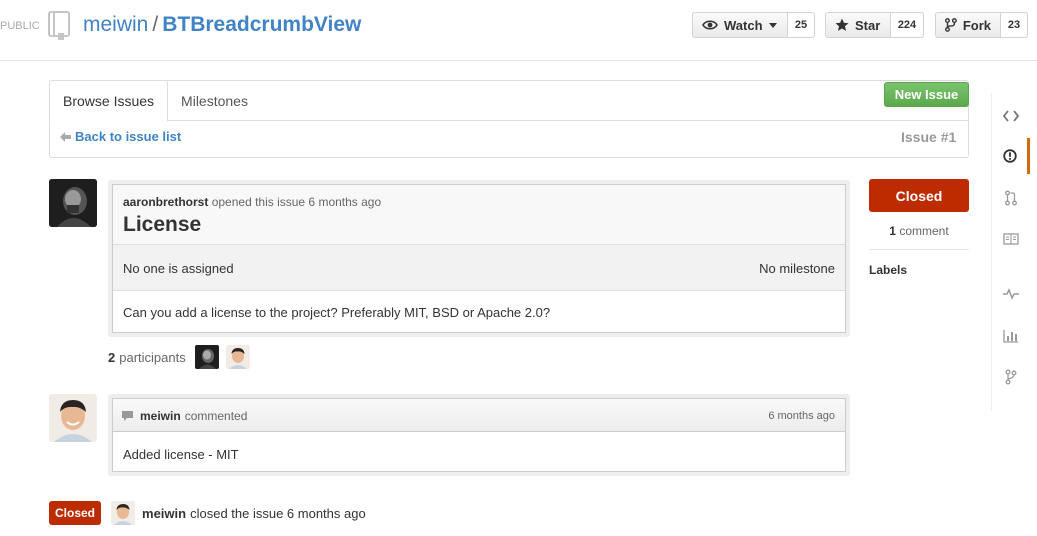 The width and height of the screenshot is (1037, 536). What do you see at coordinates (924, 231) in the screenshot?
I see `comment-count-label: comment` at bounding box center [924, 231].